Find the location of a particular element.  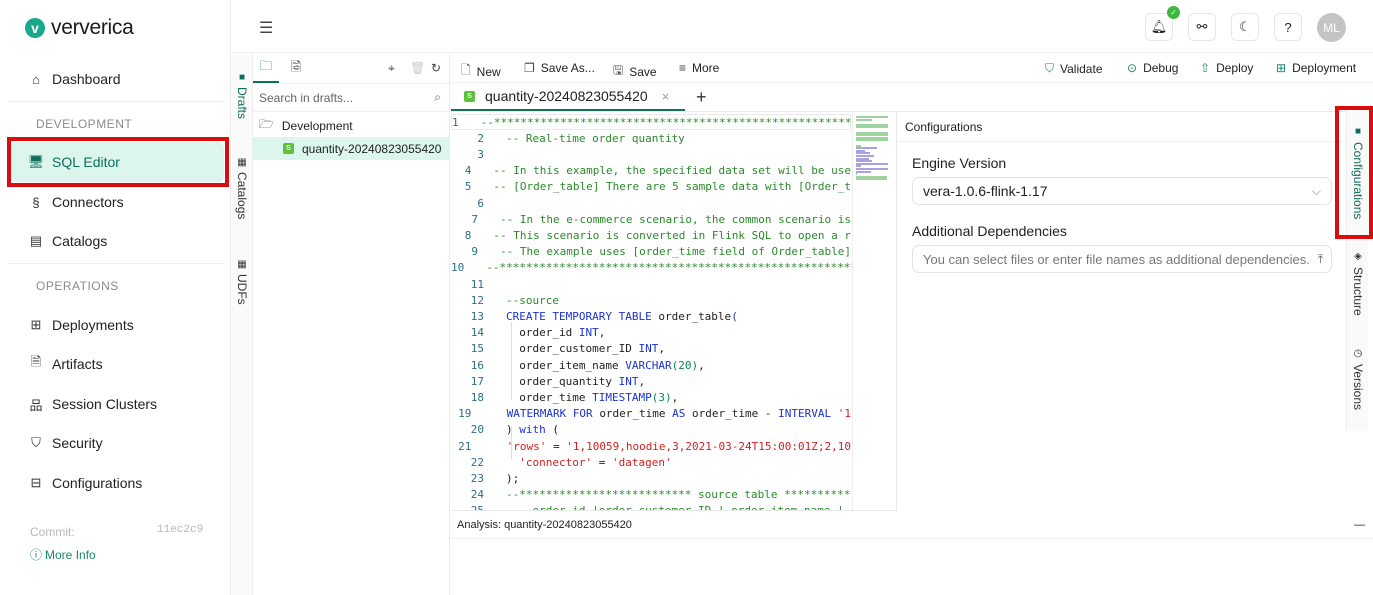

vtab-udfs: ▦ UDFs is located at coordinates (242, 282).